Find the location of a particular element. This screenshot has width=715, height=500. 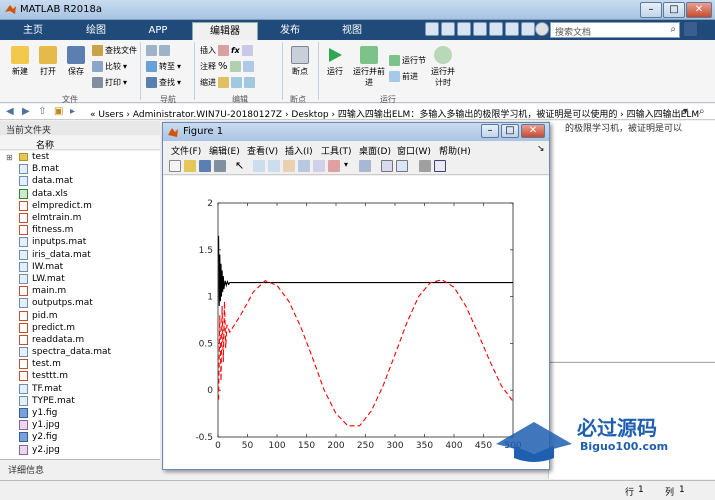

tab-view: 视图 is located at coordinates (352, 31).